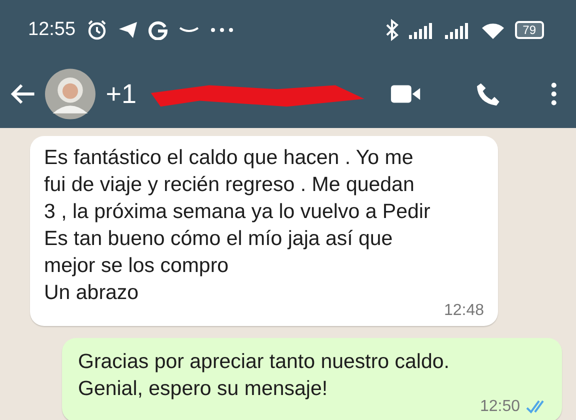  I want to click on clock-time: 12:55, so click(52, 30).